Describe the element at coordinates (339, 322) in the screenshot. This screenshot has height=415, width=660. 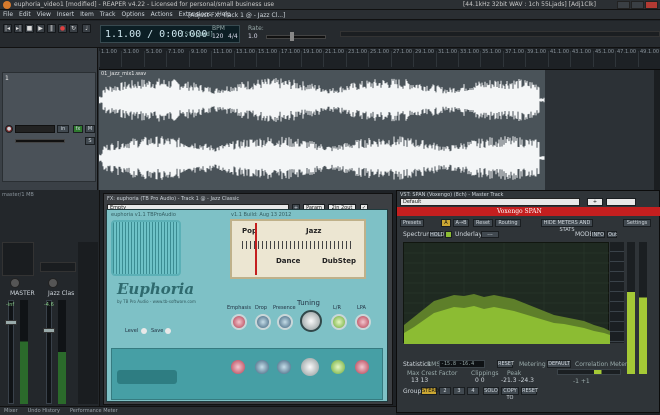
I see `lr-button` at that location.